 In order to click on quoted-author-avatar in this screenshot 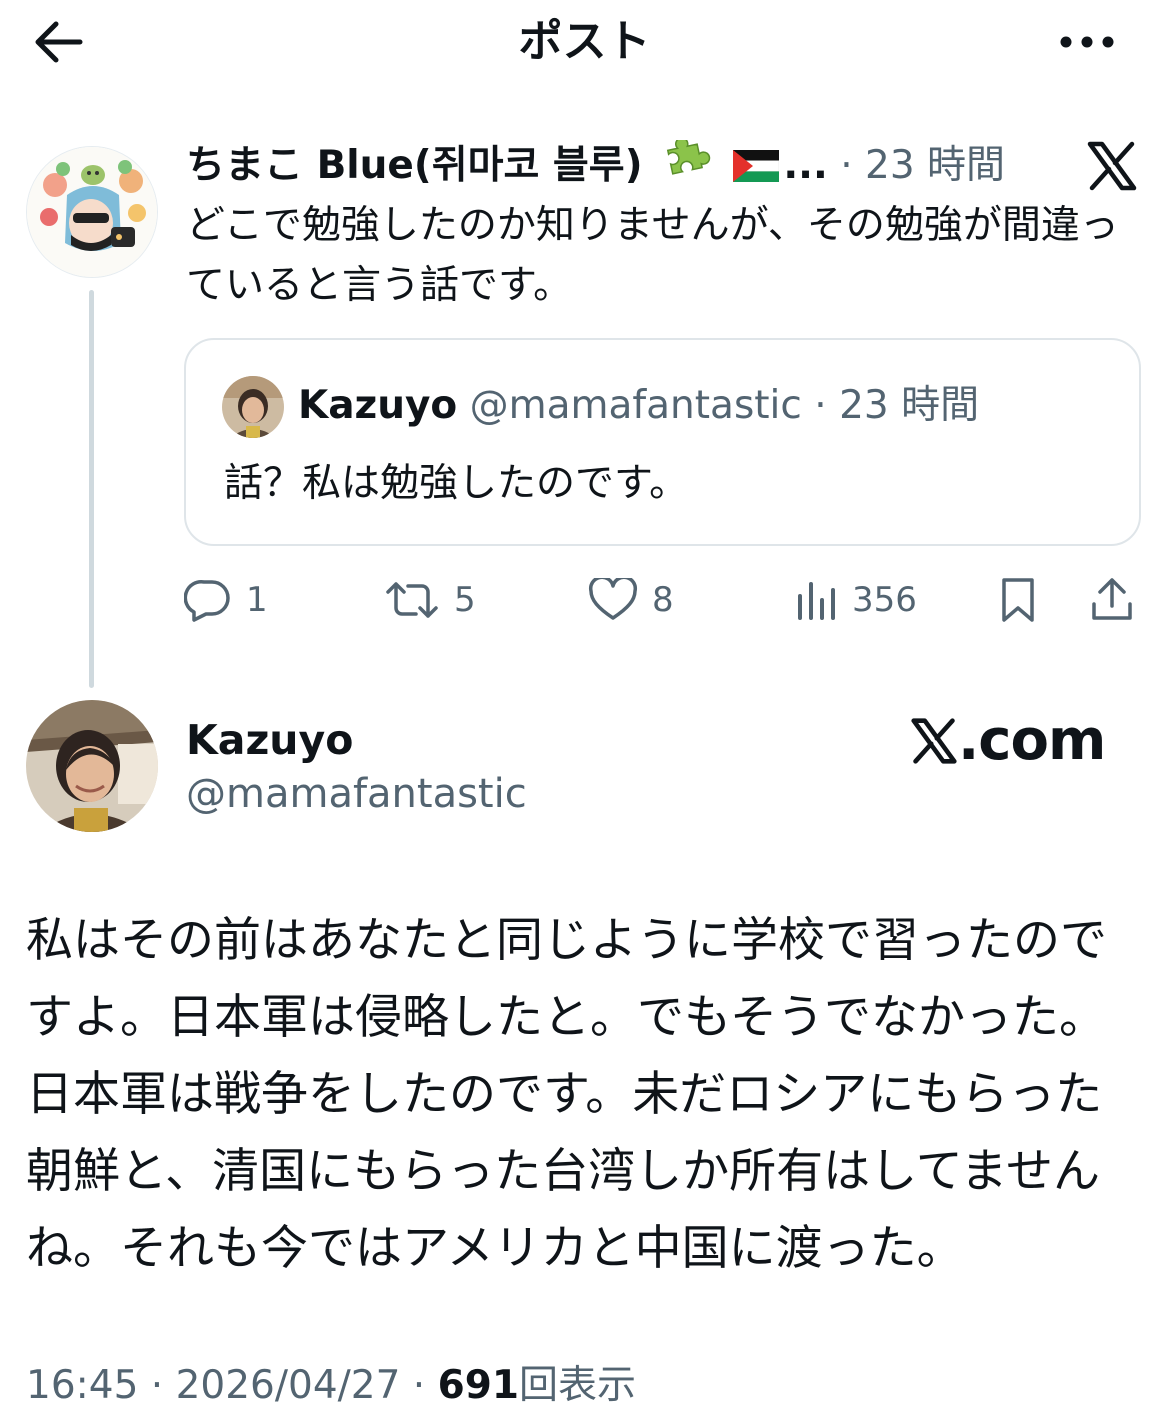, I will do `click(253, 407)`.